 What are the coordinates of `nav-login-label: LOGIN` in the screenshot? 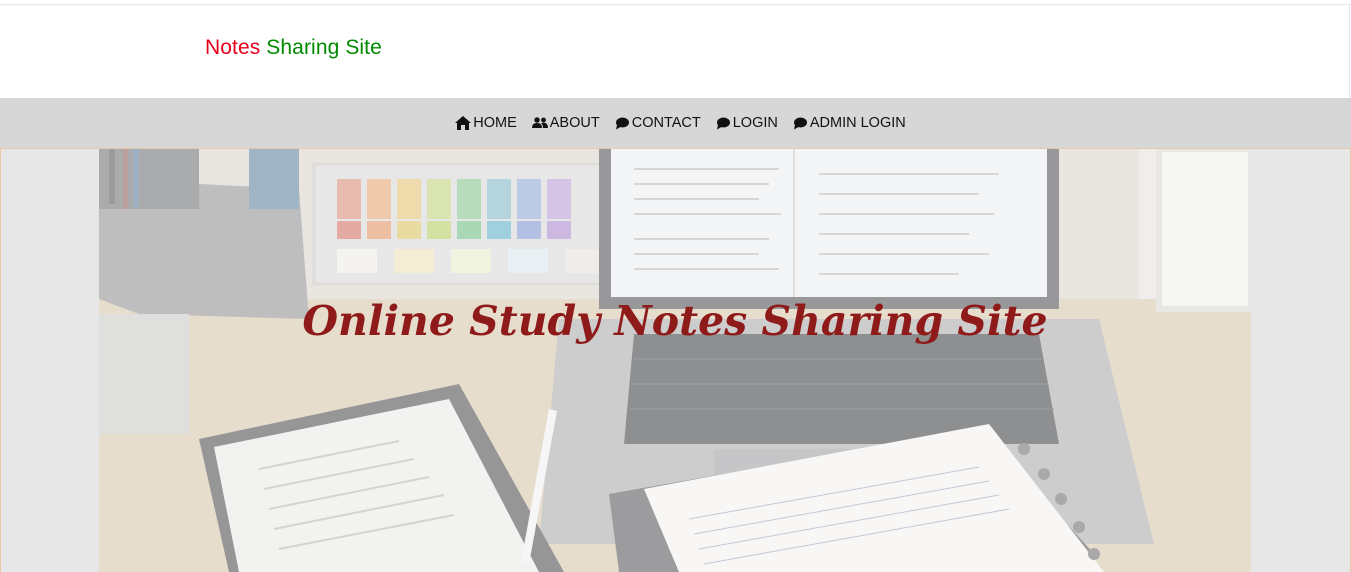 It's located at (755, 123).